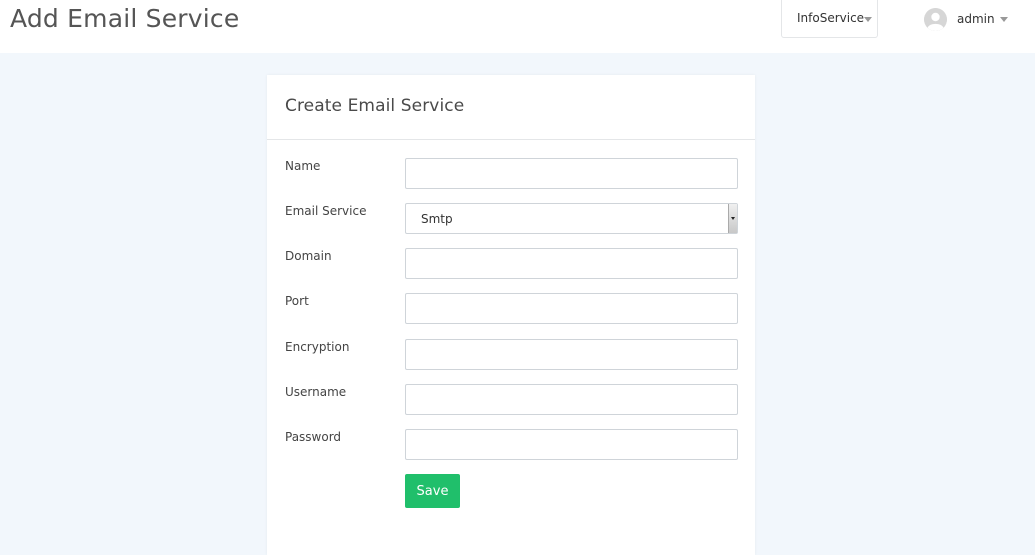 This screenshot has width=1035, height=555. What do you see at coordinates (303, 166) in the screenshot?
I see `name-label: Name` at bounding box center [303, 166].